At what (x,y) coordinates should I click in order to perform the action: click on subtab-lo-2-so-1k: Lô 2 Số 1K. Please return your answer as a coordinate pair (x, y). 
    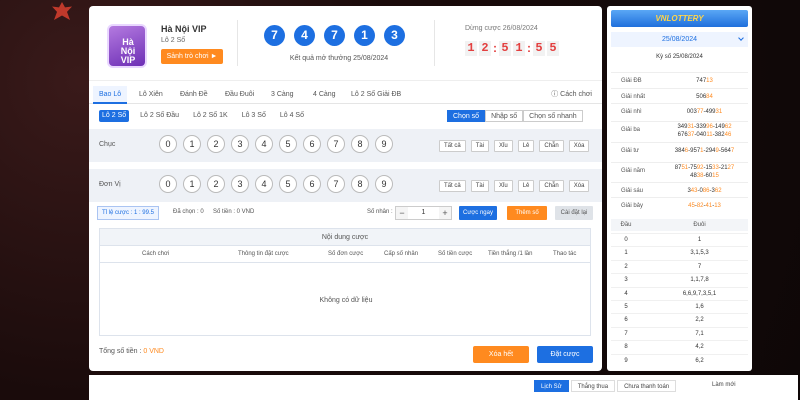
    Looking at the image, I should click on (210, 116).